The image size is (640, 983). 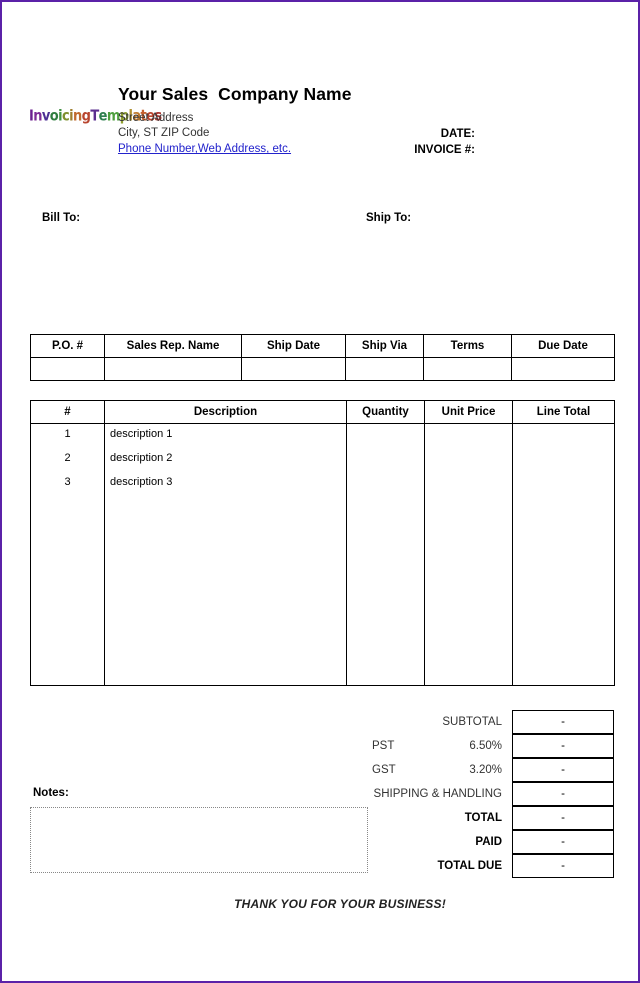 What do you see at coordinates (563, 412) in the screenshot?
I see `col-line-total: Line Total` at bounding box center [563, 412].